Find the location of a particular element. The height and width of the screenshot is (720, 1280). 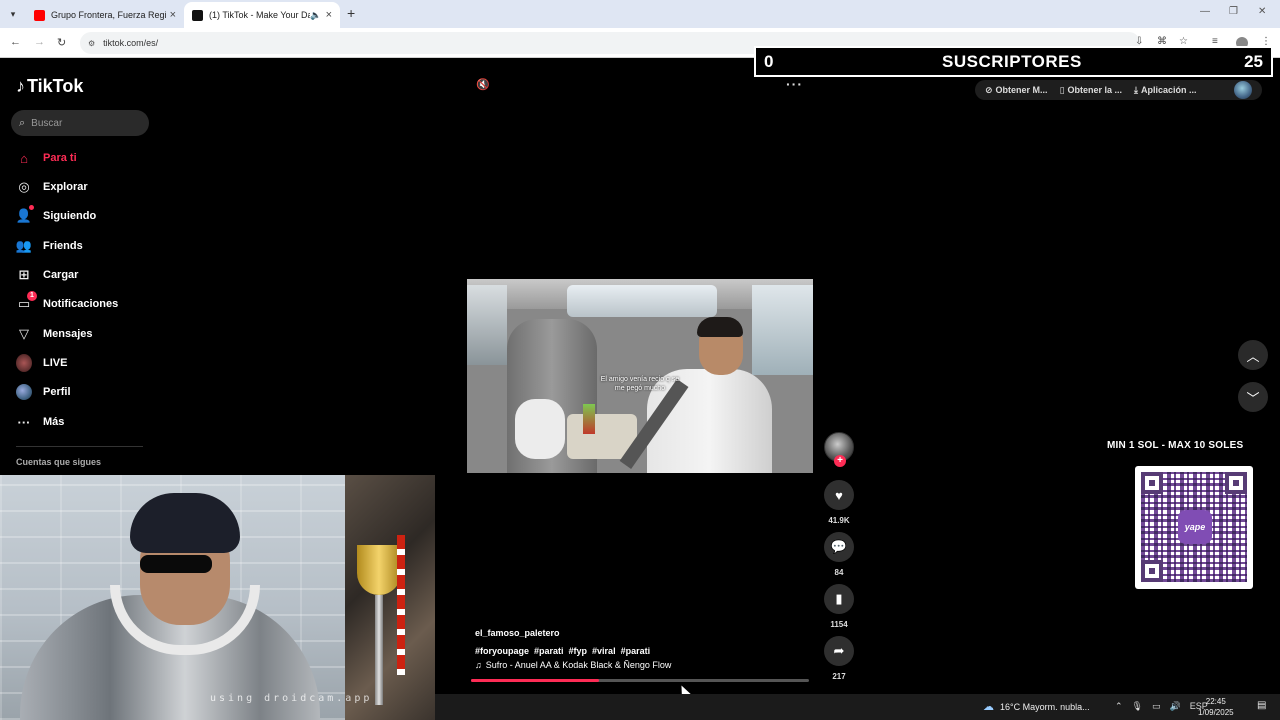

chevron-down-icon: ﹀ is located at coordinates (1253, 398).